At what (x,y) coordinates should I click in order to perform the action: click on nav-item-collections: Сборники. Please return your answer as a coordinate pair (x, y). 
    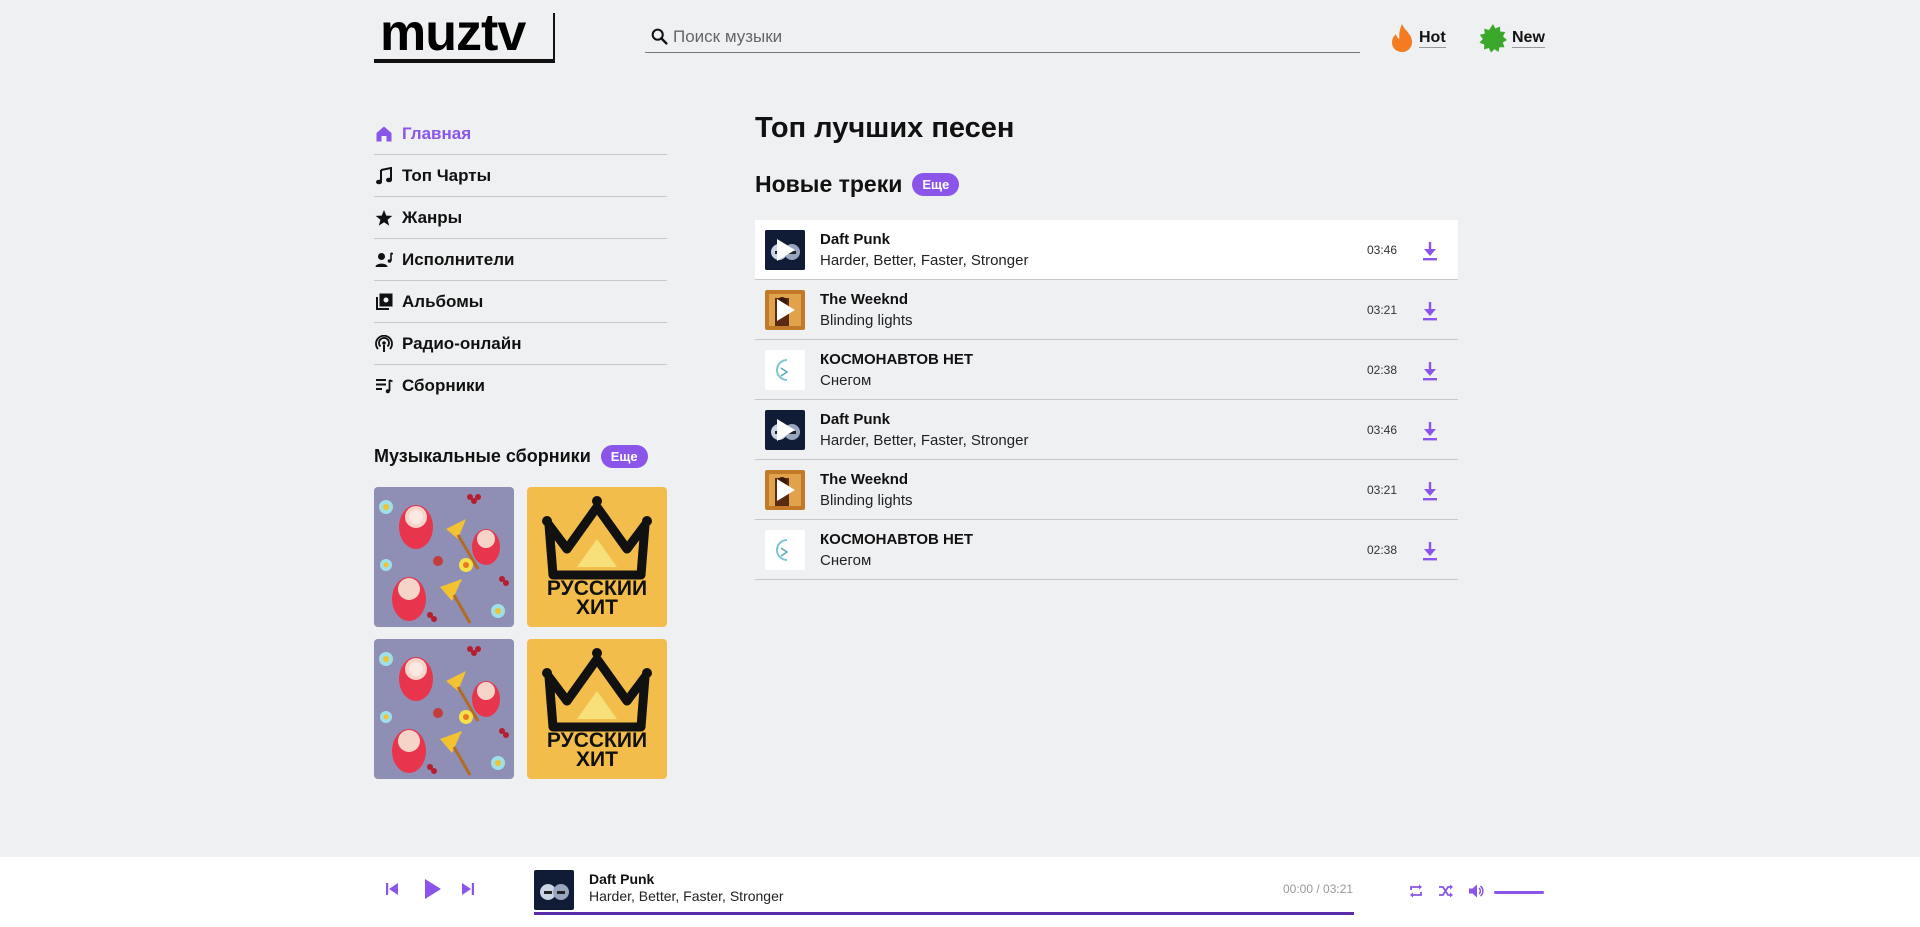
    Looking at the image, I should click on (520, 386).